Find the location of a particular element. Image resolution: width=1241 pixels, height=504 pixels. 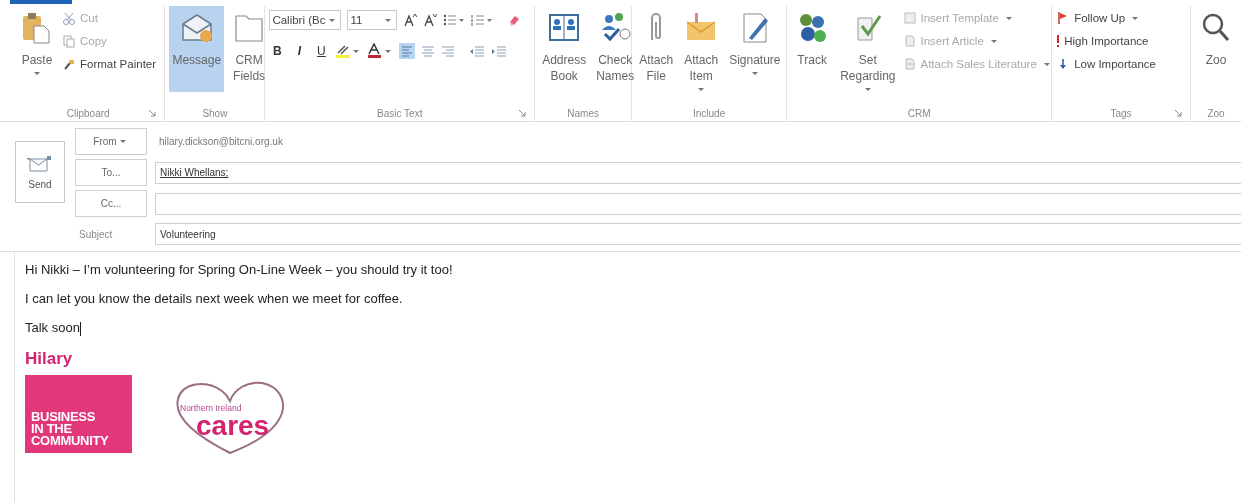

ribbon-button: Signature is located at coordinates (755, 49).